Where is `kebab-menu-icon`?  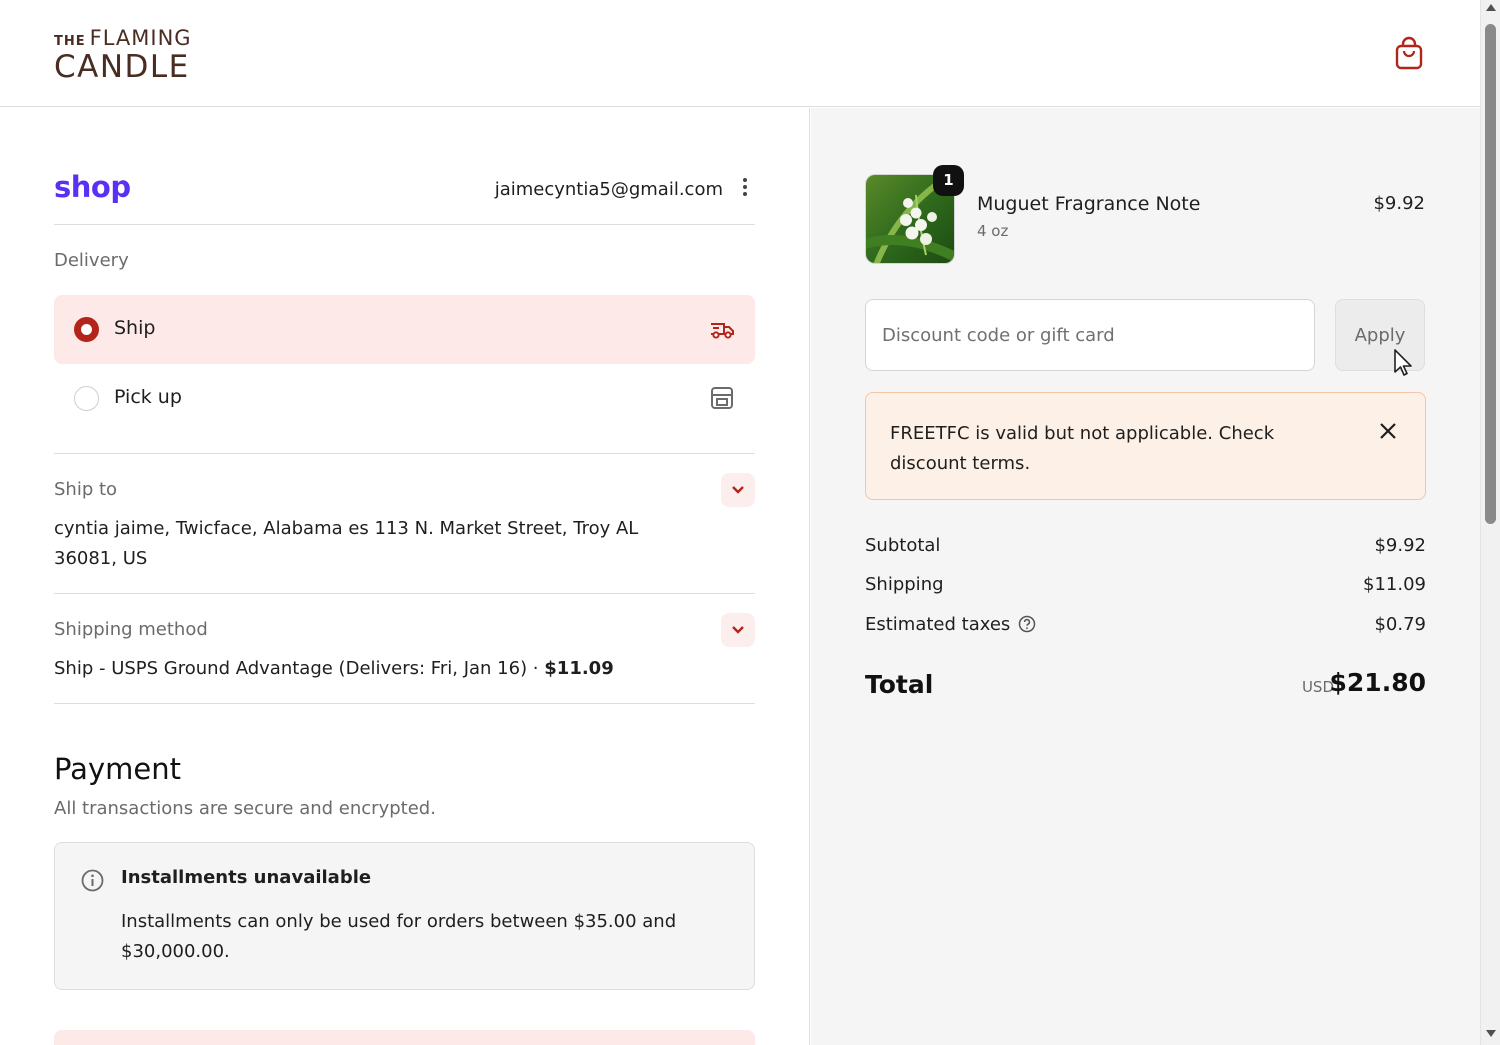 kebab-menu-icon is located at coordinates (745, 189).